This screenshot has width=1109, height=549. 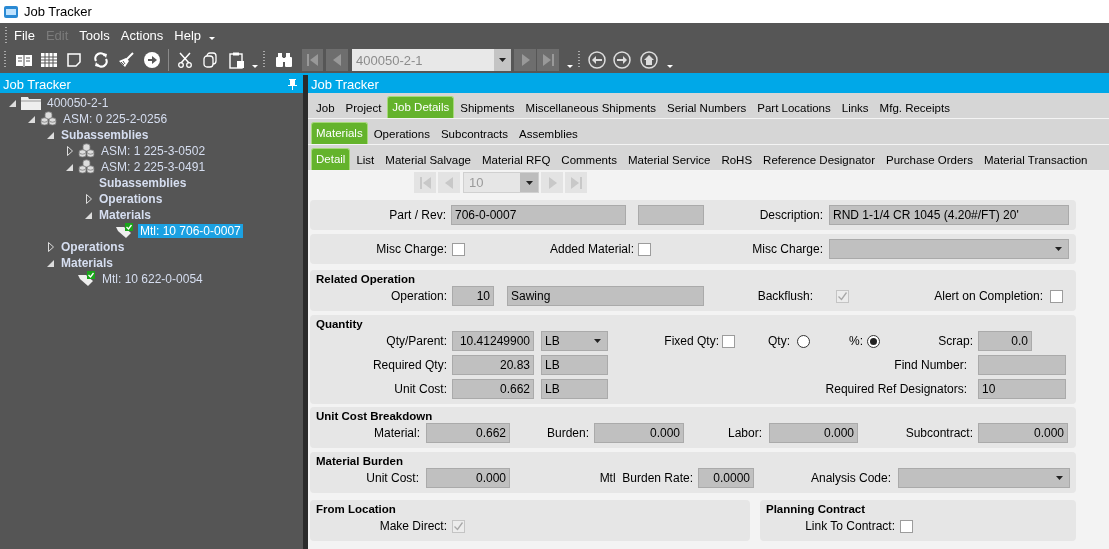 What do you see at coordinates (24, 60) in the screenshot?
I see `book-icon` at bounding box center [24, 60].